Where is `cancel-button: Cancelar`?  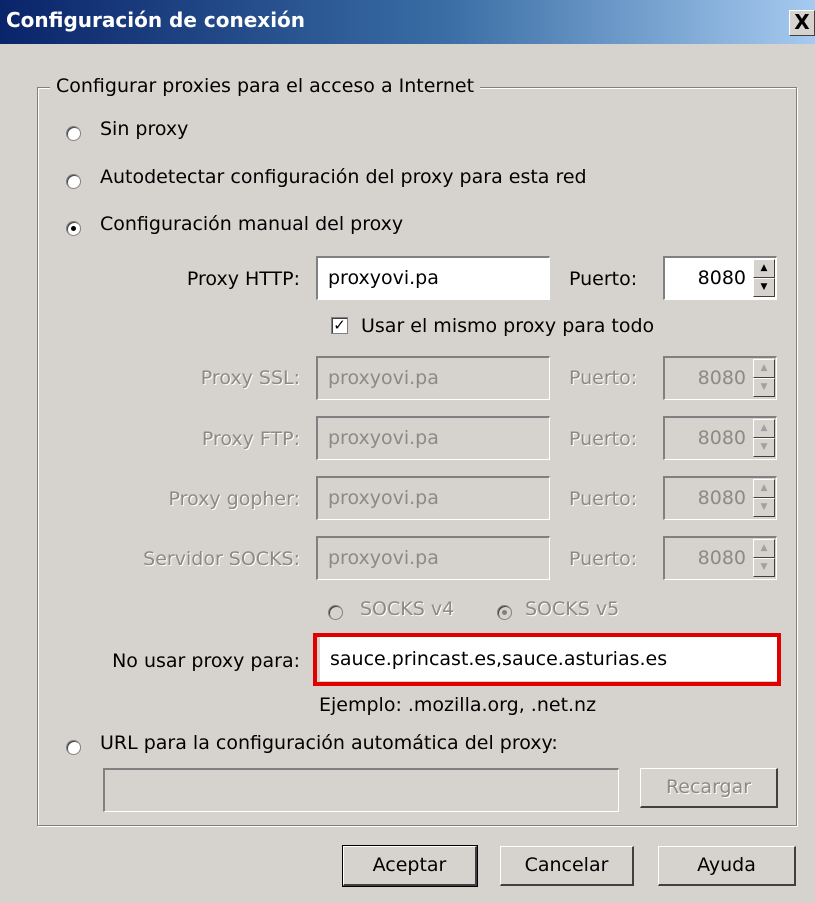
cancel-button: Cancelar is located at coordinates (567, 866).